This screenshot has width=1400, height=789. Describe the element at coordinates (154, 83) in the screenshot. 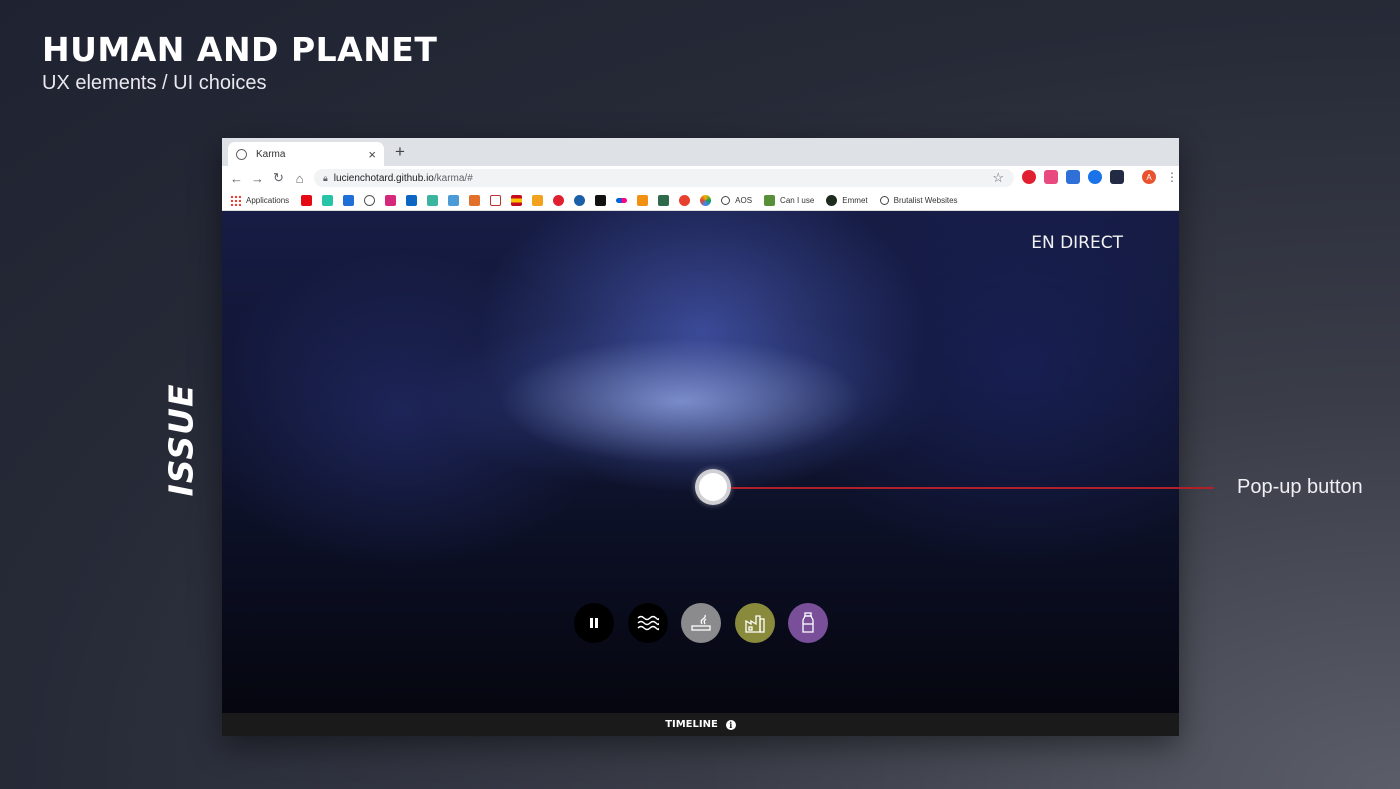

I see `slide-subtitle: UX elements / UI choices` at that location.